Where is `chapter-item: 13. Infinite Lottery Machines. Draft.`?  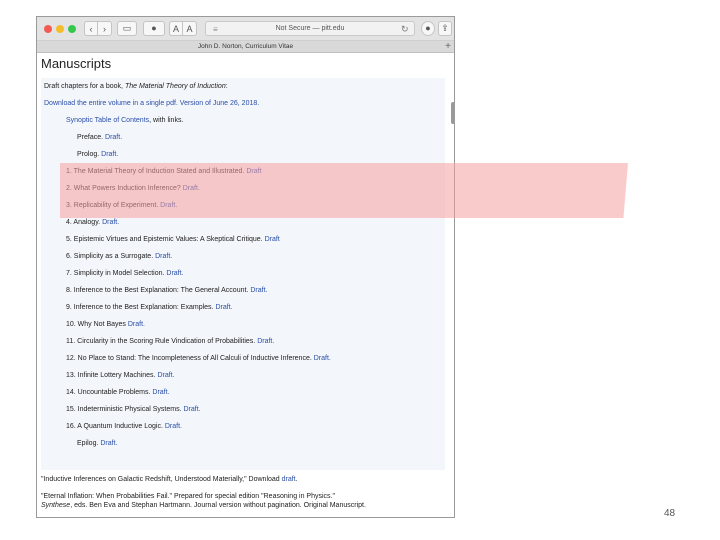 chapter-item: 13. Infinite Lottery Machines. Draft. is located at coordinates (120, 375).